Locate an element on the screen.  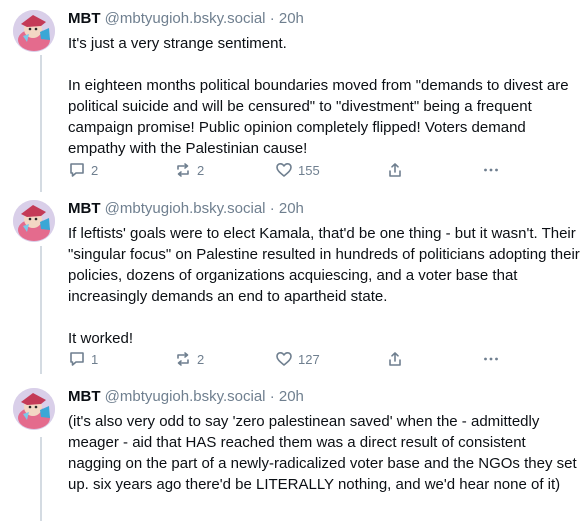
reply-button: 2 is located at coordinates (83, 170).